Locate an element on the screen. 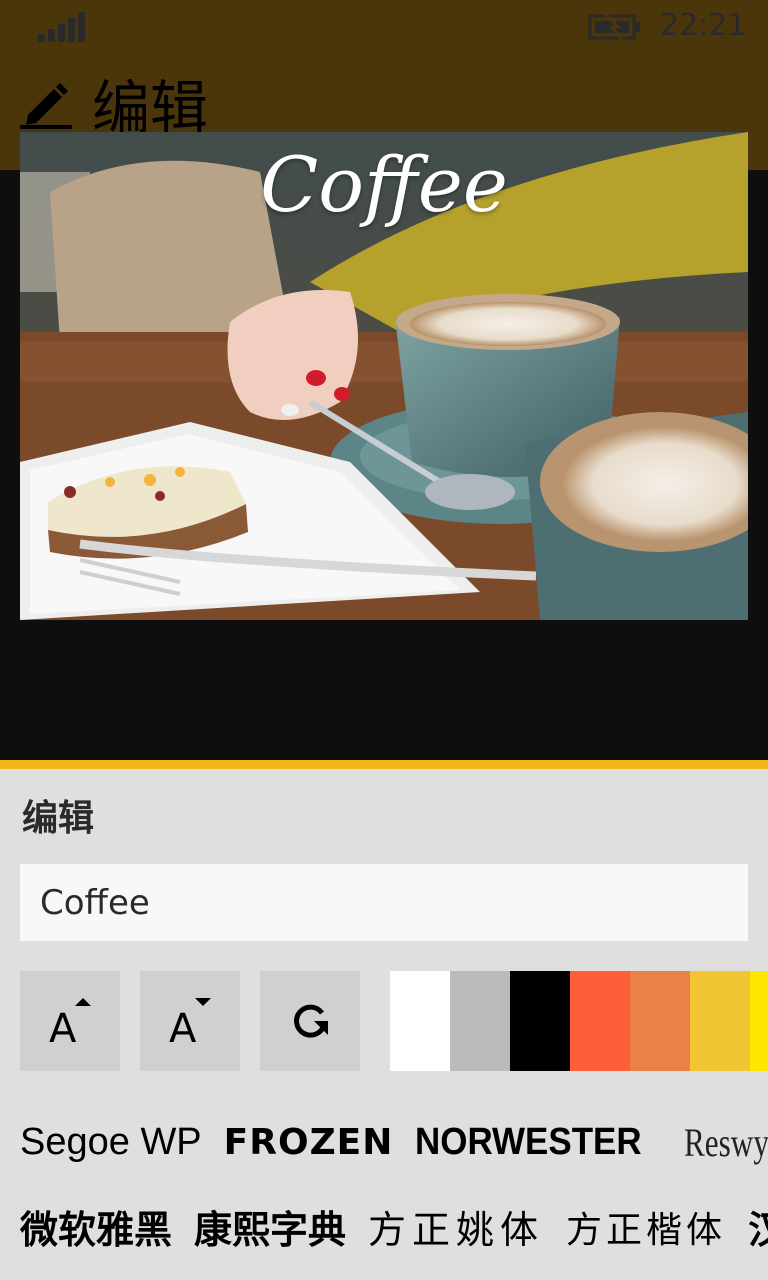 Image resolution: width=768 pixels, height=1280 pixels. font-list-latin: Segoe WP FROZEN NORWESTER Reswysokr is located at coordinates (394, 1142).